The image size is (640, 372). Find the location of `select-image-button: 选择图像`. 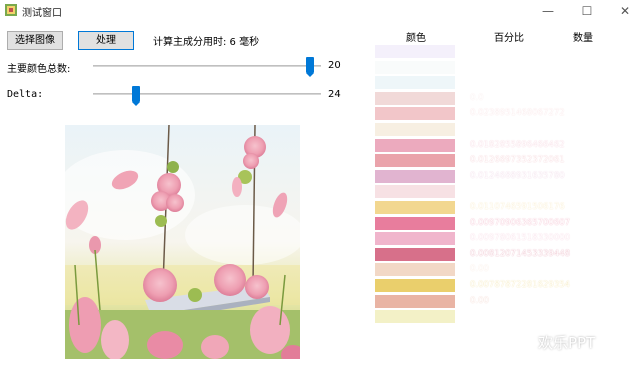

select-image-button: 选择图像 is located at coordinates (35, 40).